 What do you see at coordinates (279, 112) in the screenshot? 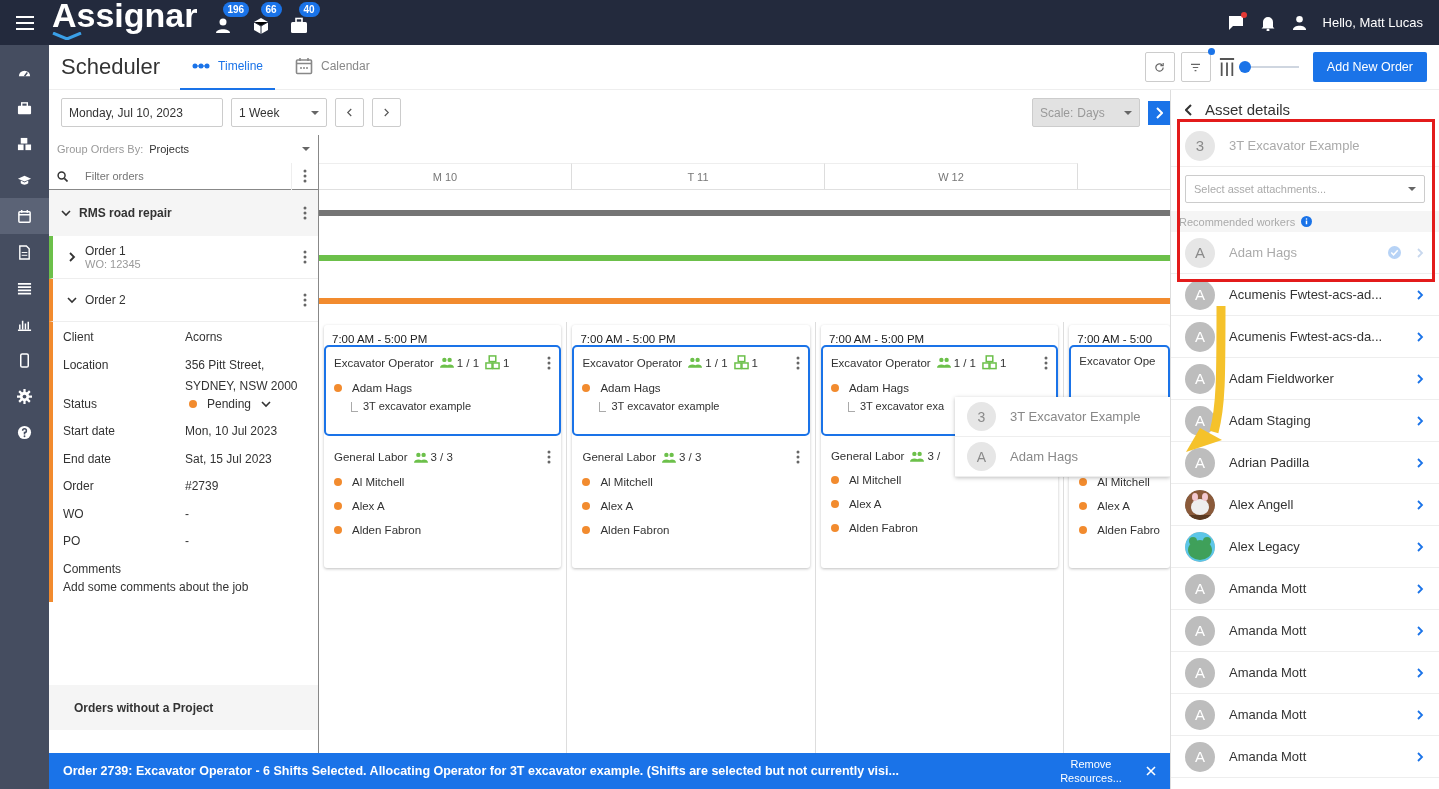
I see `range-select: 1 Week` at bounding box center [279, 112].